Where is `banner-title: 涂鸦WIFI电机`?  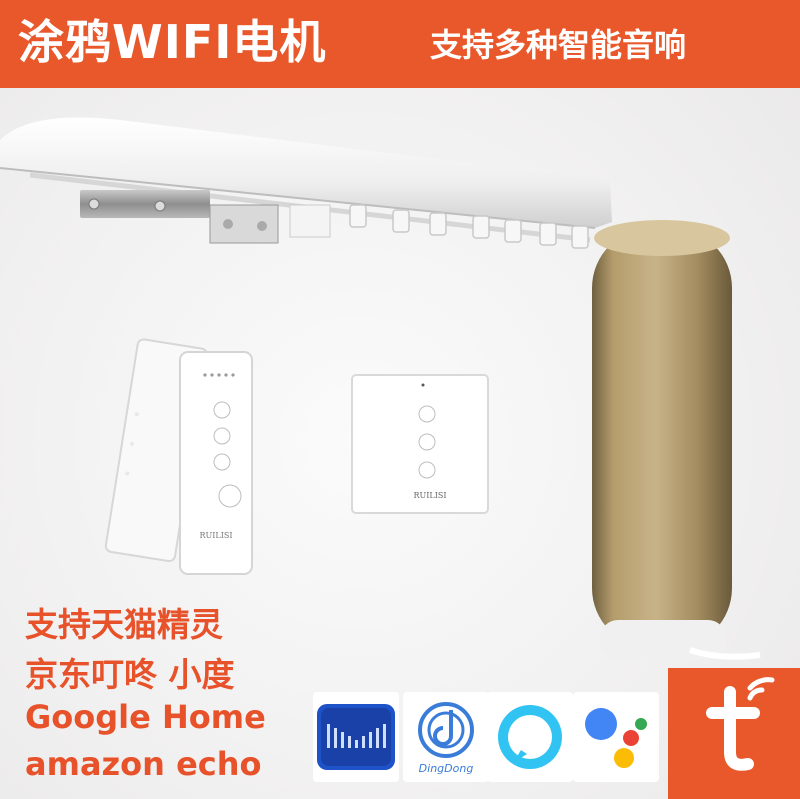 banner-title: 涂鸦WIFI电机 is located at coordinates (172, 42).